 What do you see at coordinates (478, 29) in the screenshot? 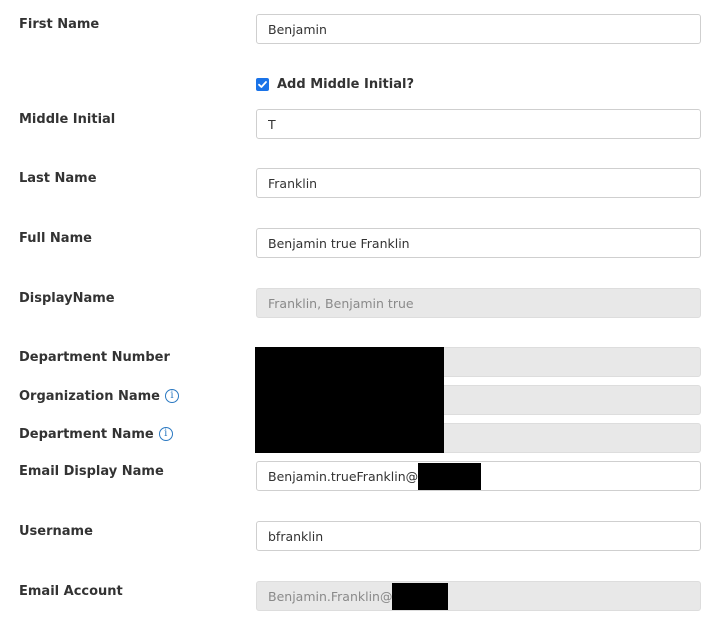
I see `first-name-input` at bounding box center [478, 29].